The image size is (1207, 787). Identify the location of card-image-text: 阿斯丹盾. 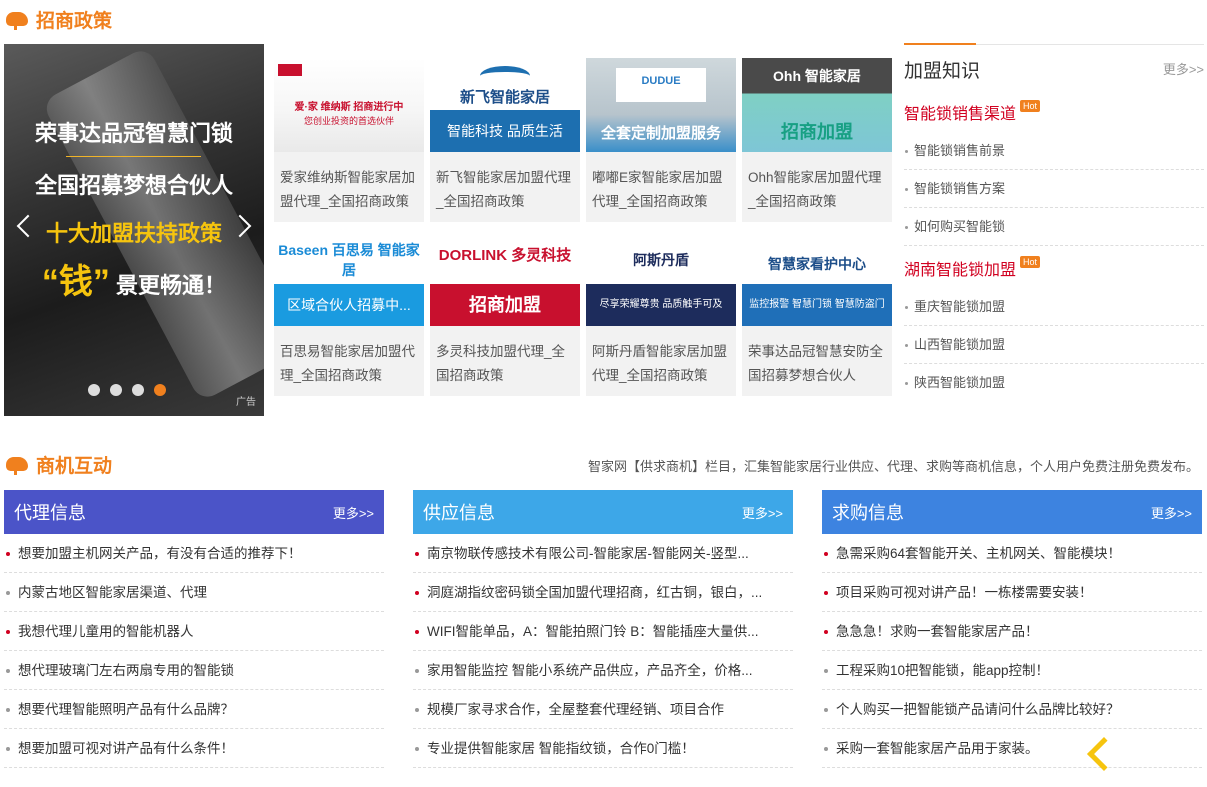
(661, 260).